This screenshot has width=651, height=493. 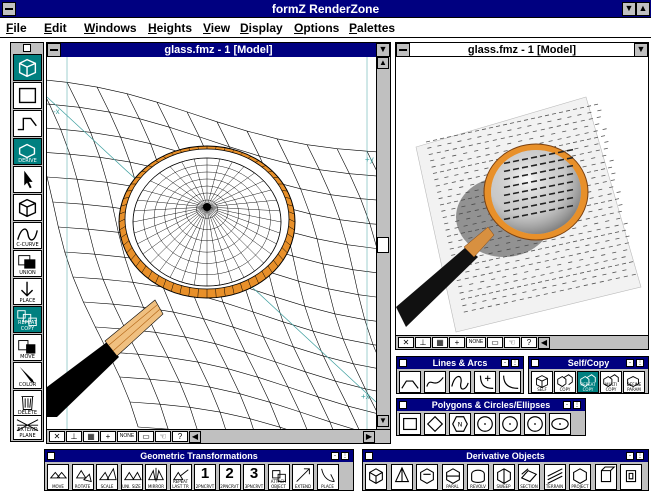 What do you see at coordinates (630, 363) in the screenshot?
I see `palette-self-copy-collapse: -` at bounding box center [630, 363].